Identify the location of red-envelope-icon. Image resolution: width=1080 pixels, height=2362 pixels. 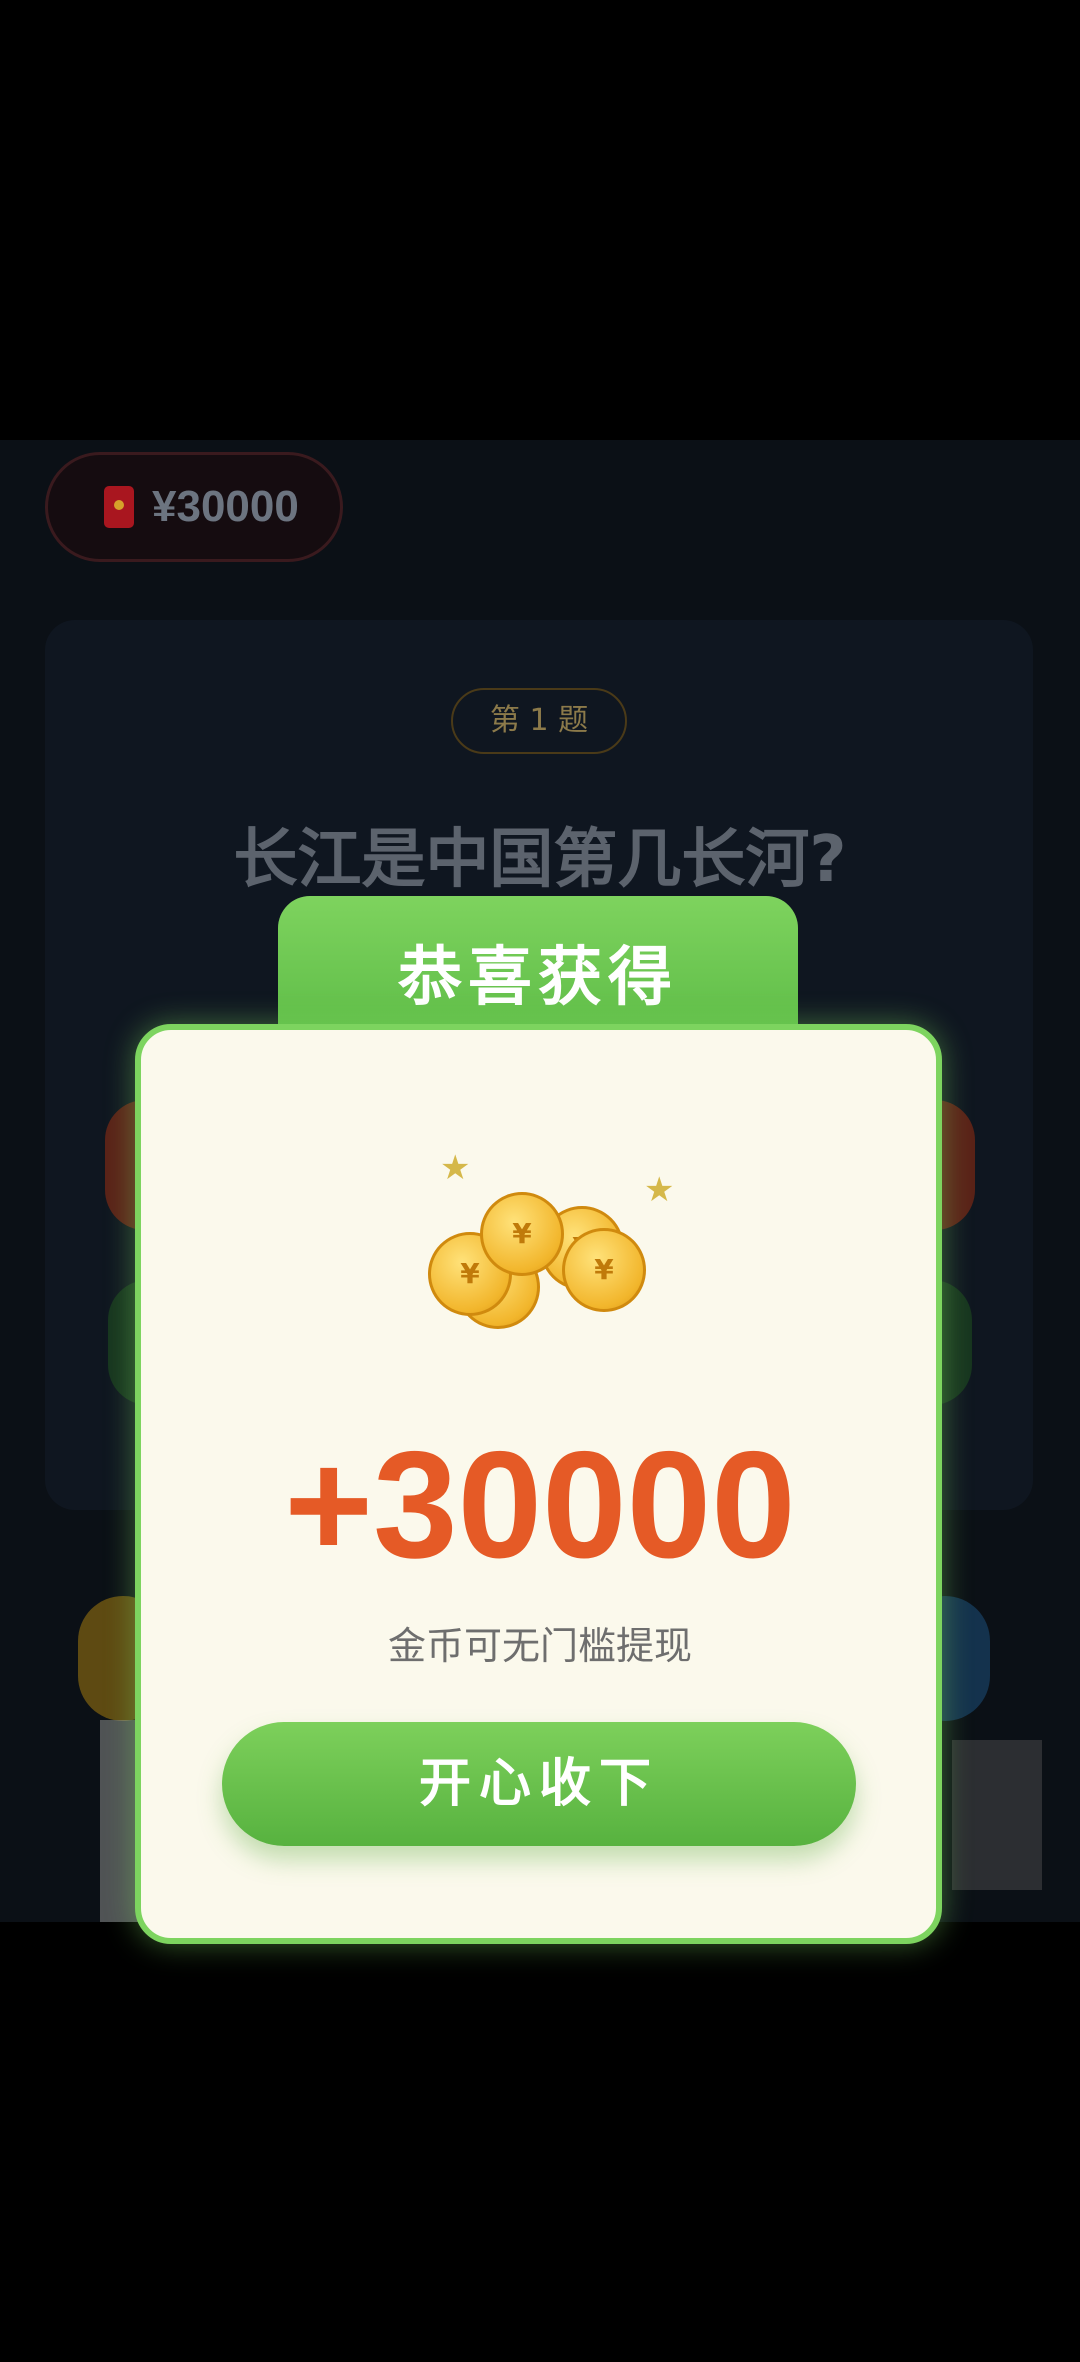
(119, 507).